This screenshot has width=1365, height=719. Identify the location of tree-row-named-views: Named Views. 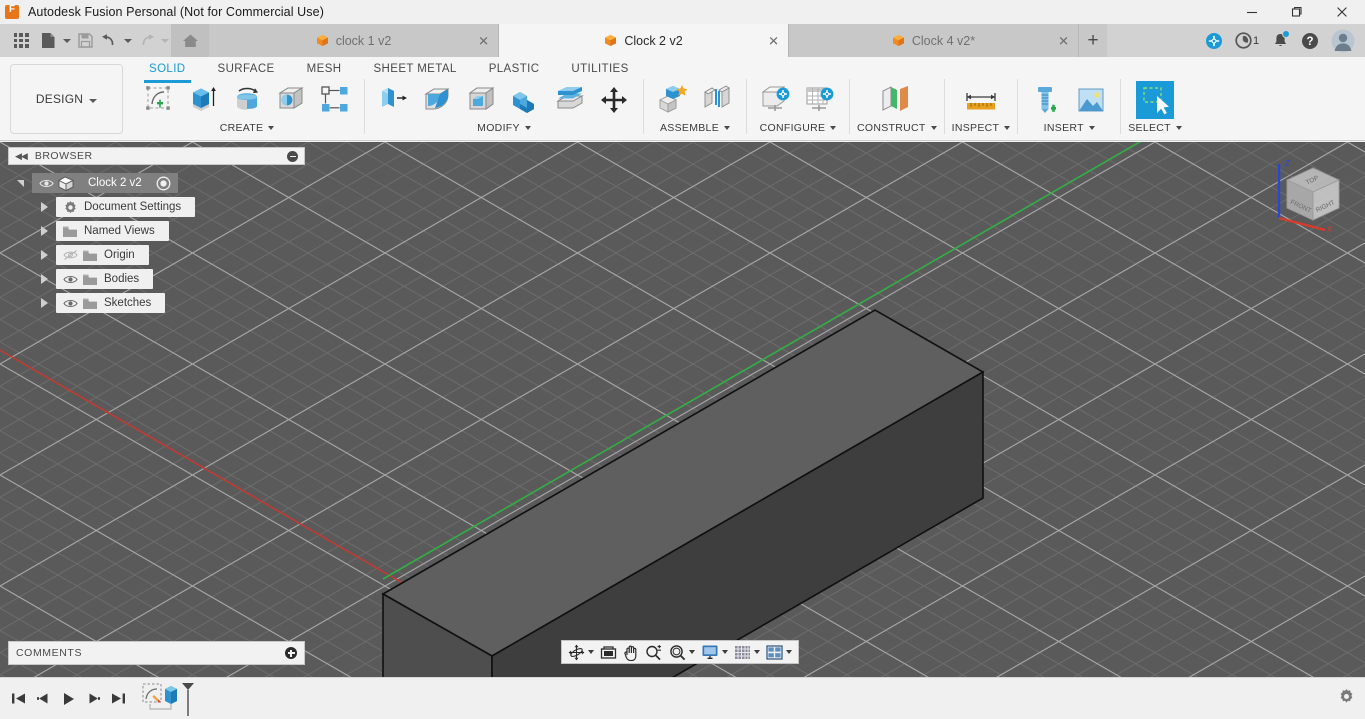
(156, 231).